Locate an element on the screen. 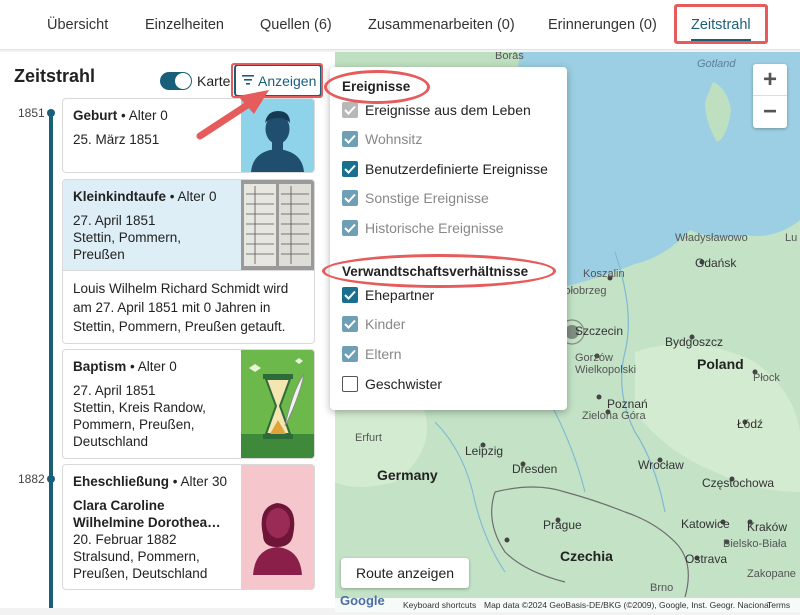  document-scan-image is located at coordinates (277, 225).